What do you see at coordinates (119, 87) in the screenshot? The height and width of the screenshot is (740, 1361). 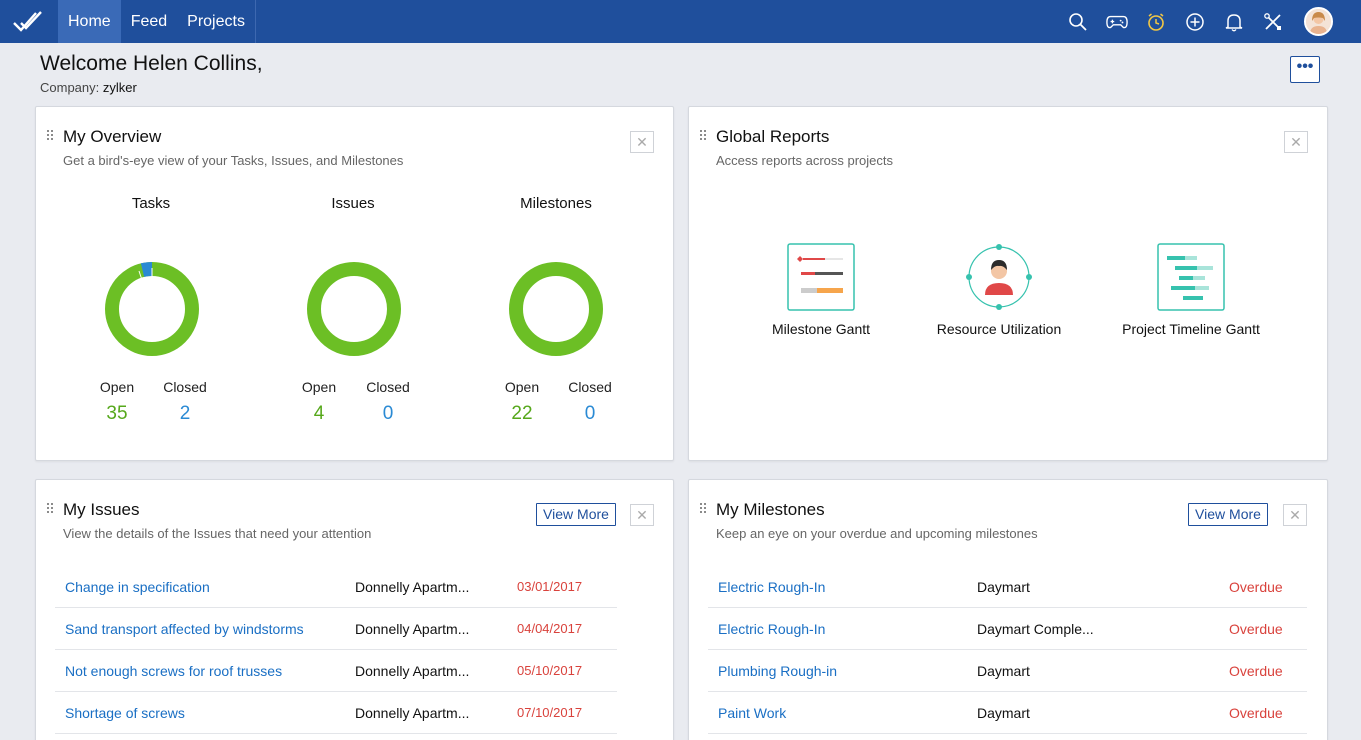 I see `company-name: zylker` at bounding box center [119, 87].